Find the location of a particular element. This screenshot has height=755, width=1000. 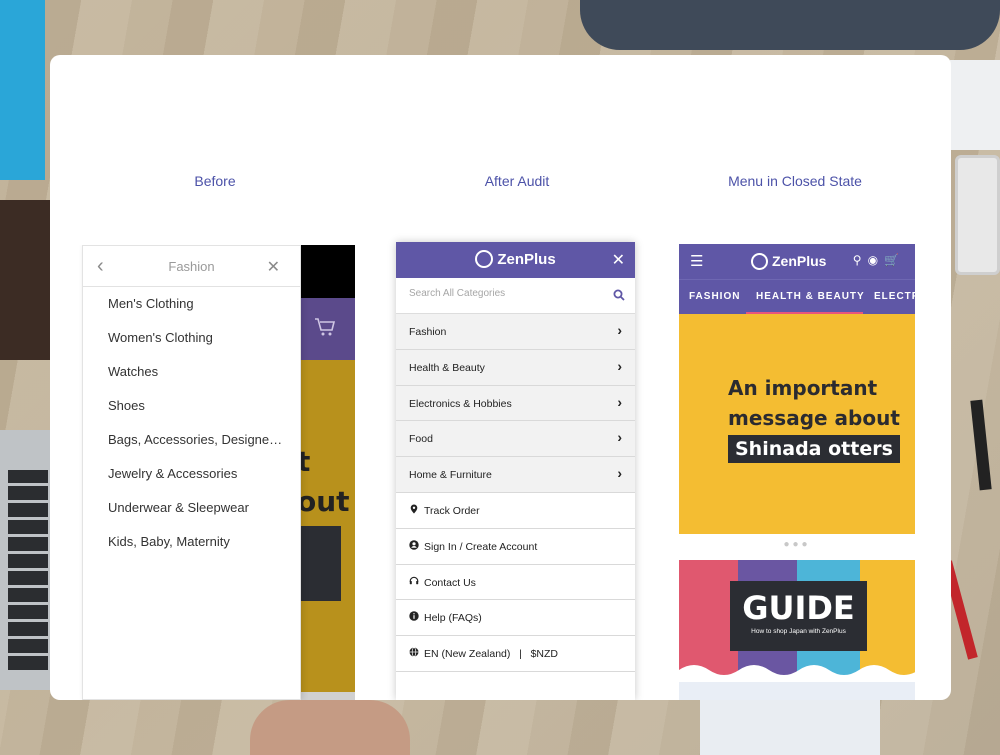

guide-title: GUIDE is located at coordinates (798, 608).